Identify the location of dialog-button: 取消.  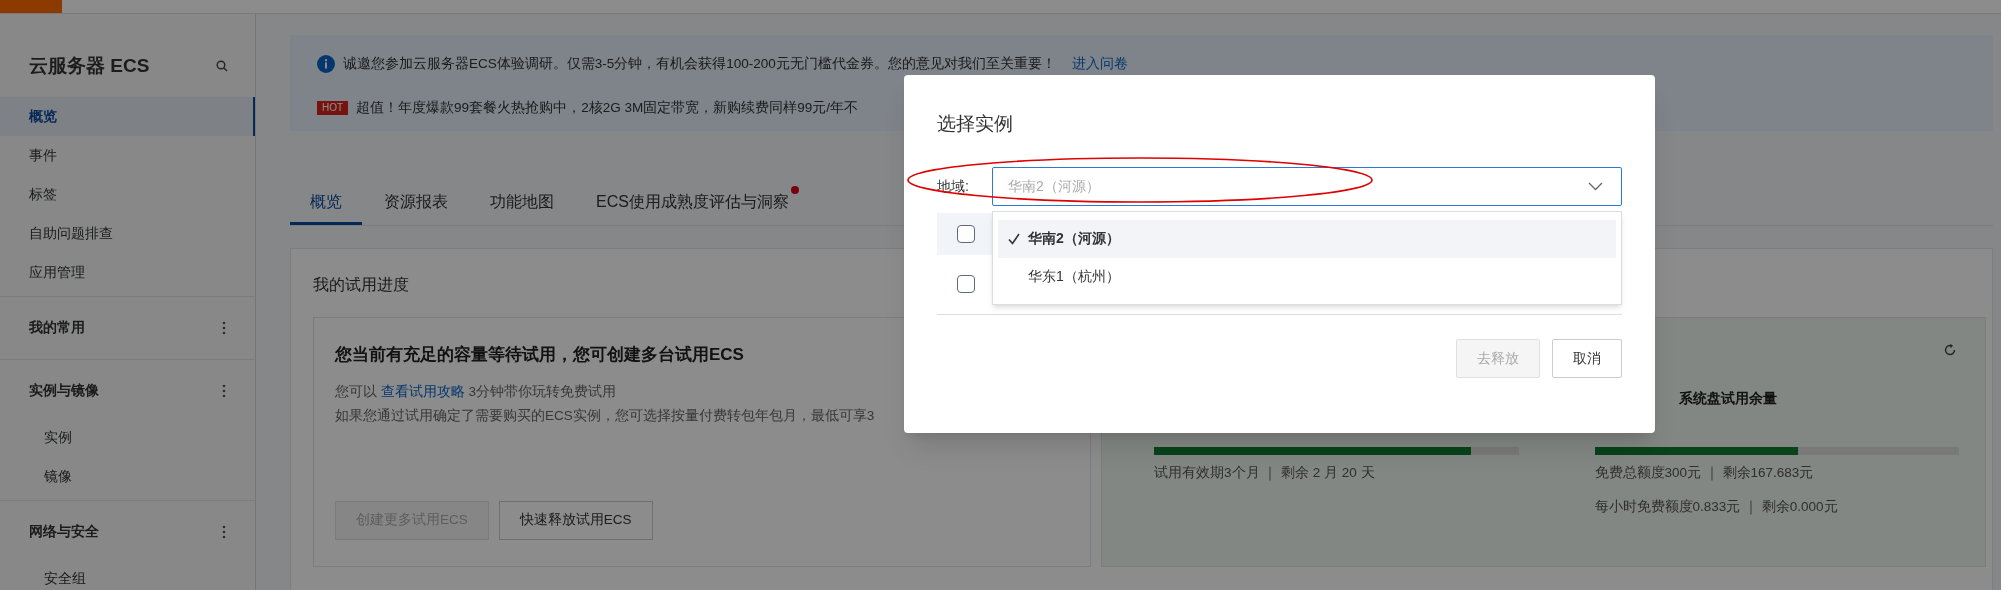
(1587, 358).